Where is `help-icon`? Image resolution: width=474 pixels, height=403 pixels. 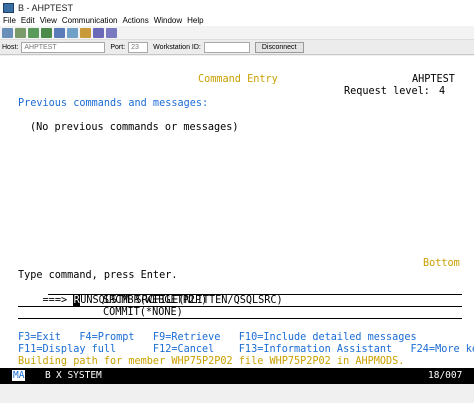
help-icon is located at coordinates (111, 32).